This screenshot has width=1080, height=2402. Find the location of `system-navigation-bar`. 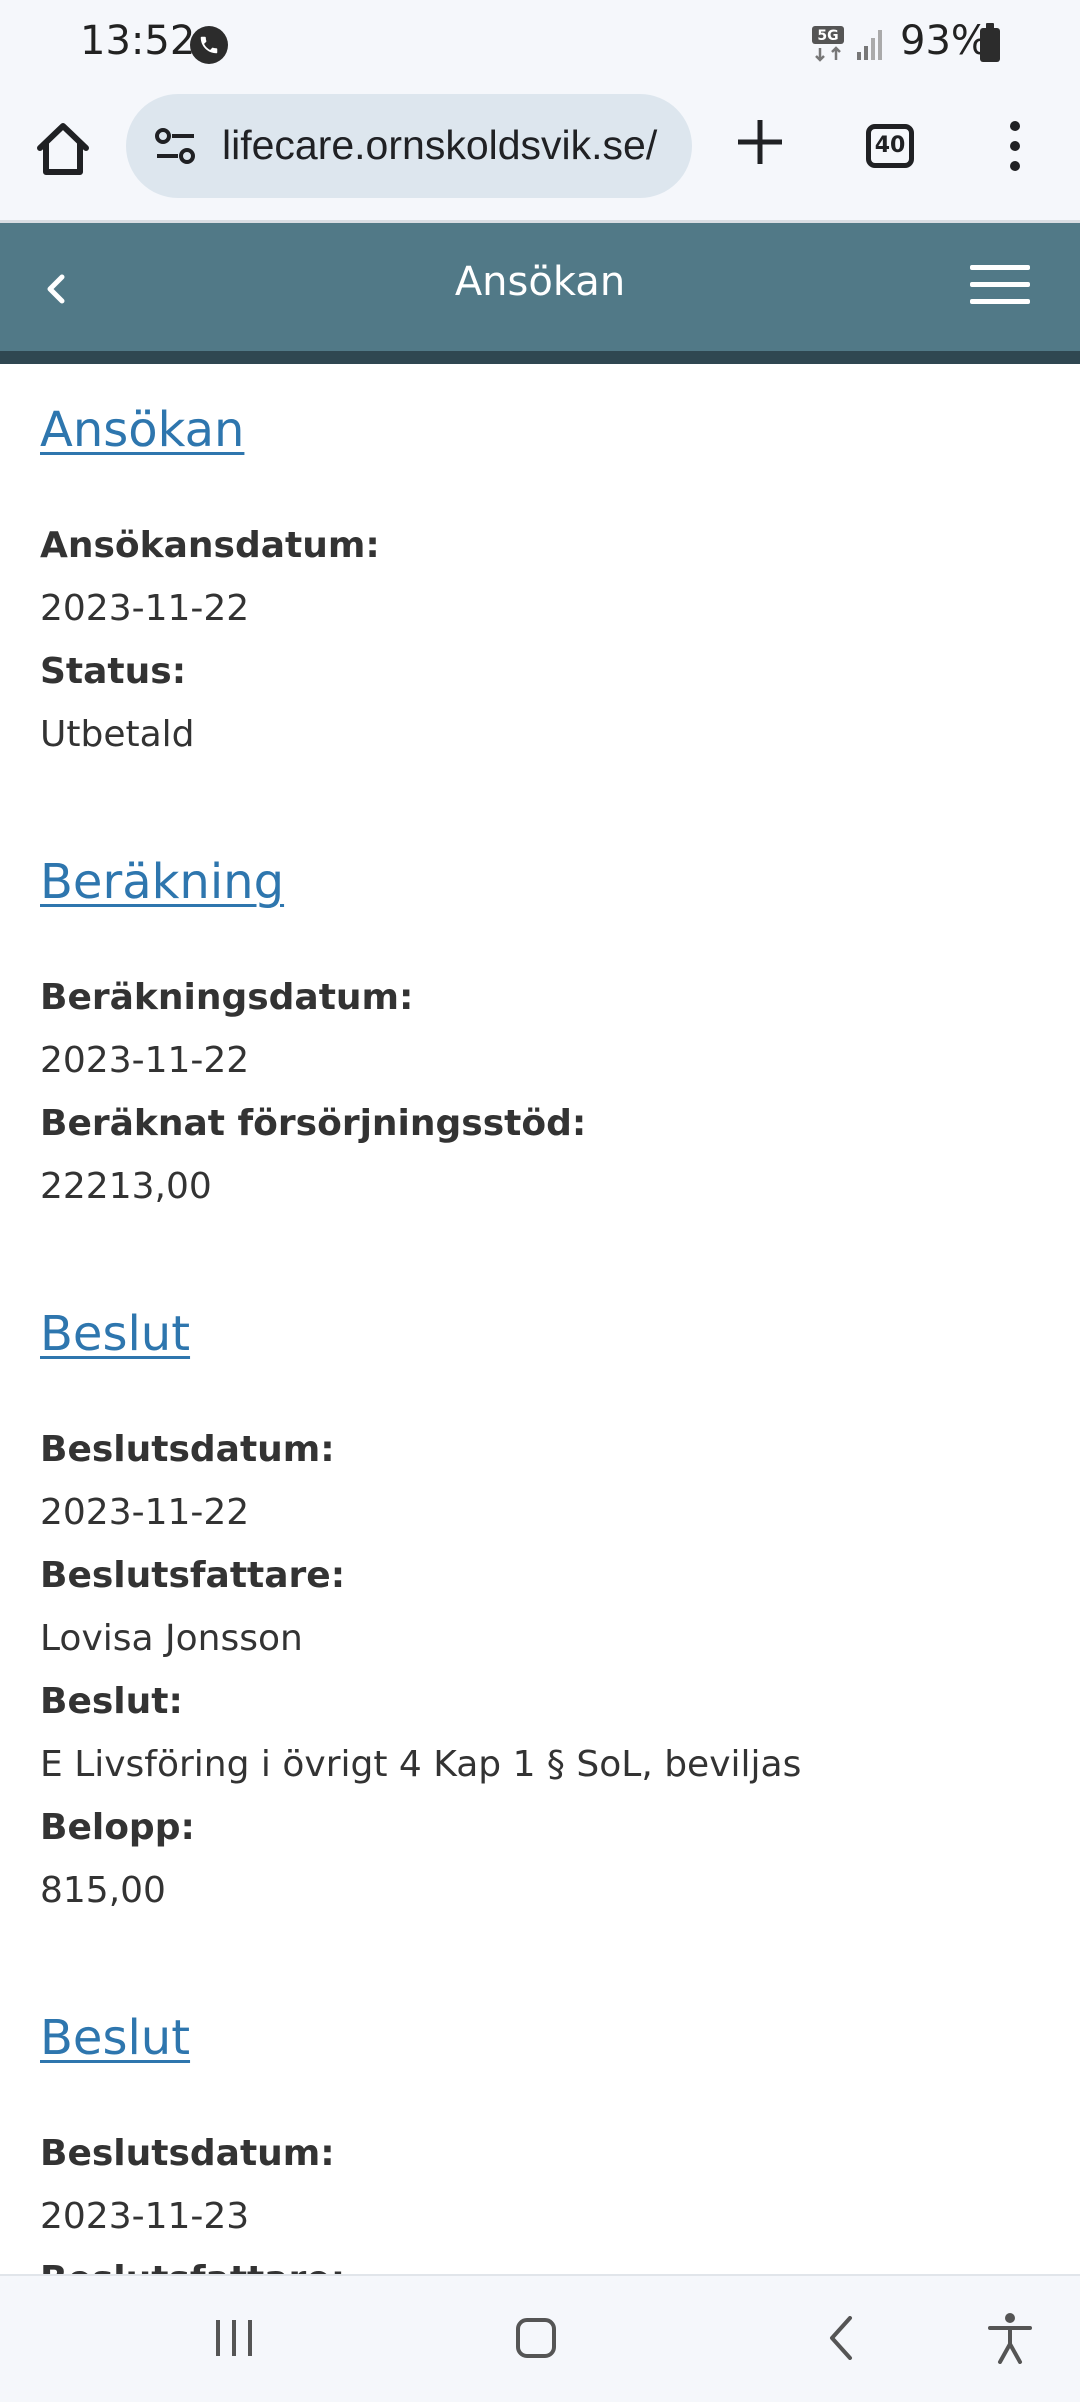

system-navigation-bar is located at coordinates (540, 2338).